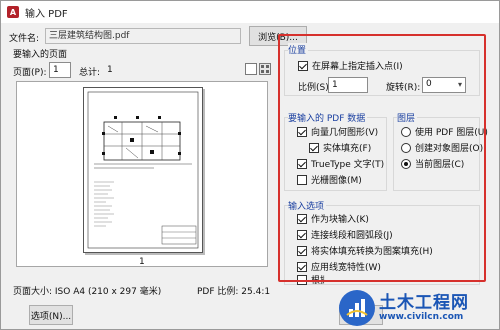 This screenshot has height=330, width=500. Describe the element at coordinates (421, 317) in the screenshot. I see `watermark-url: www.civilcn.com` at that location.